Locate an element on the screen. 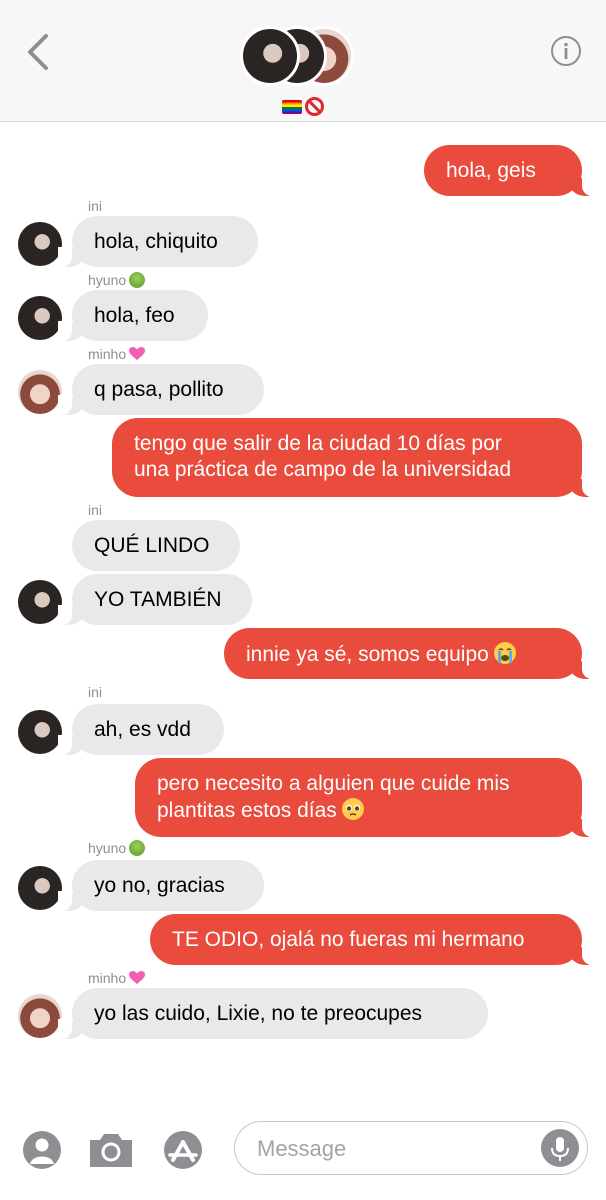 This screenshot has width=606, height=1200. message-text: TE ODIO, ojalá no fueras mi hermano is located at coordinates (348, 939).